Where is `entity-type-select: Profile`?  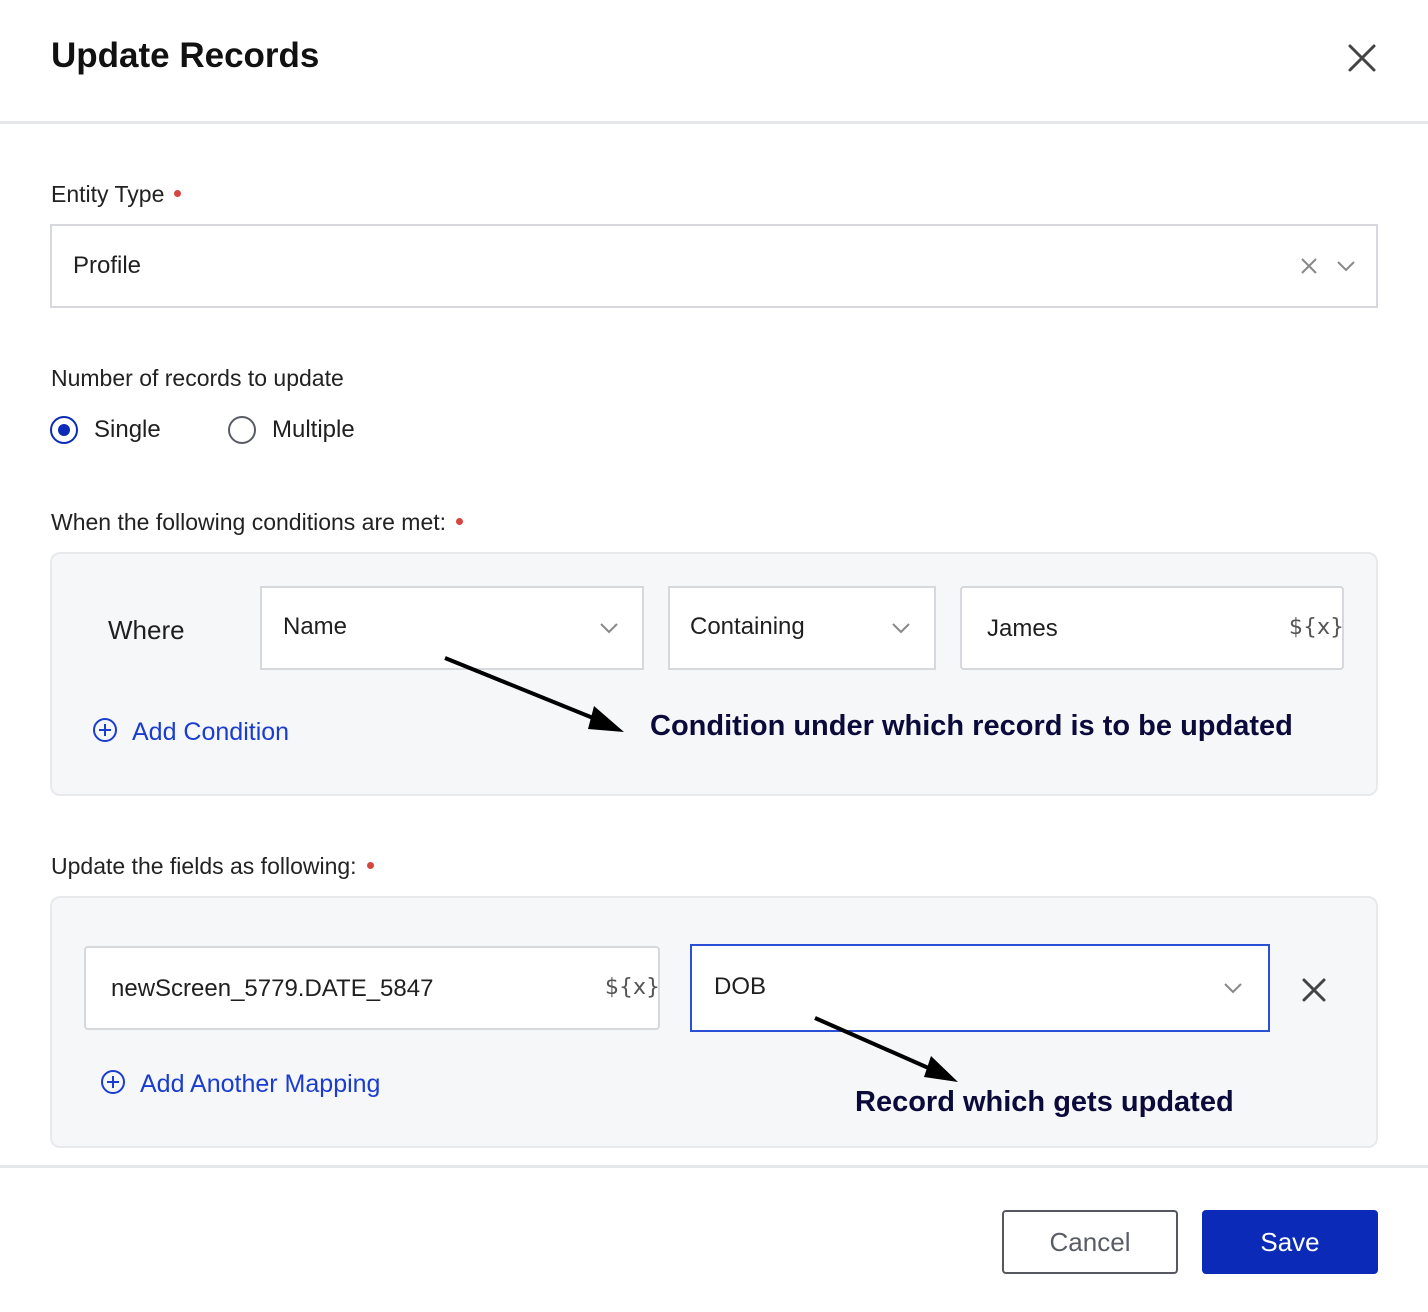 entity-type-select: Profile is located at coordinates (714, 266).